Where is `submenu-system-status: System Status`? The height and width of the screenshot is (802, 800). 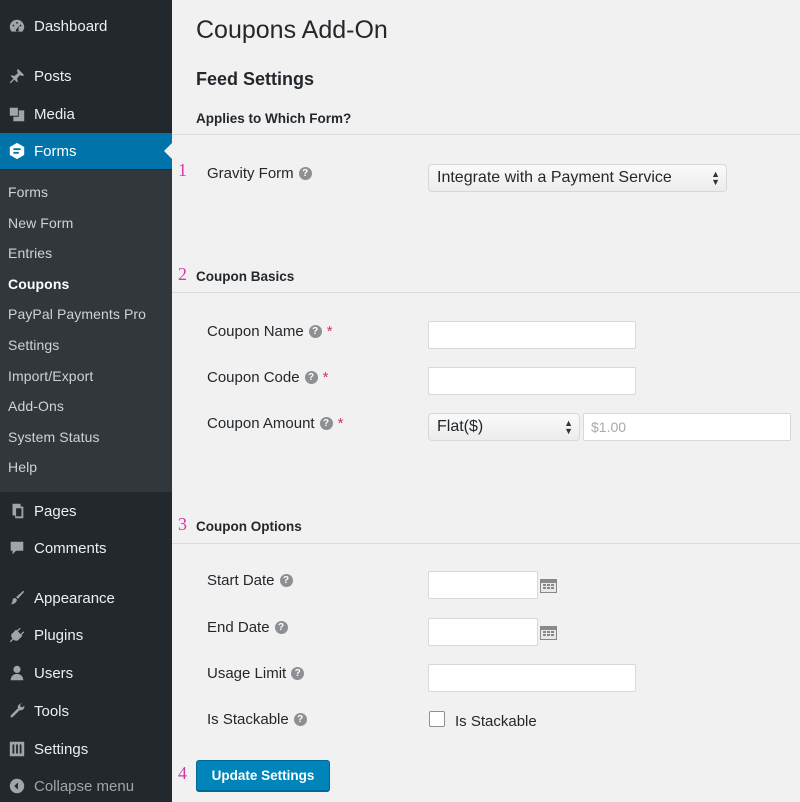
submenu-system-status: System Status is located at coordinates (54, 437).